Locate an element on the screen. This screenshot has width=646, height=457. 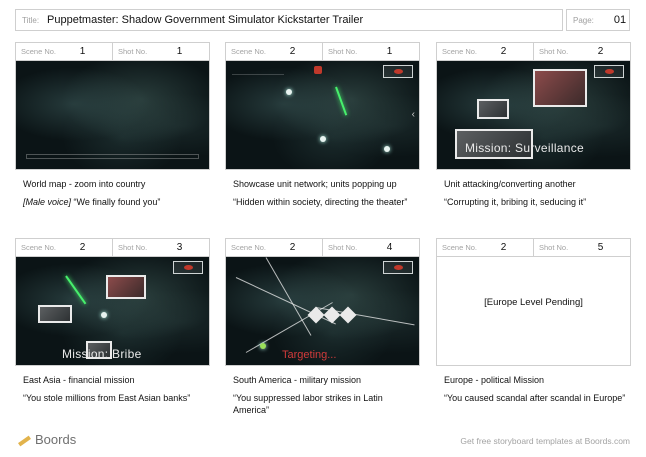
action-text: Europe - political Mission is located at coordinates (494, 380).